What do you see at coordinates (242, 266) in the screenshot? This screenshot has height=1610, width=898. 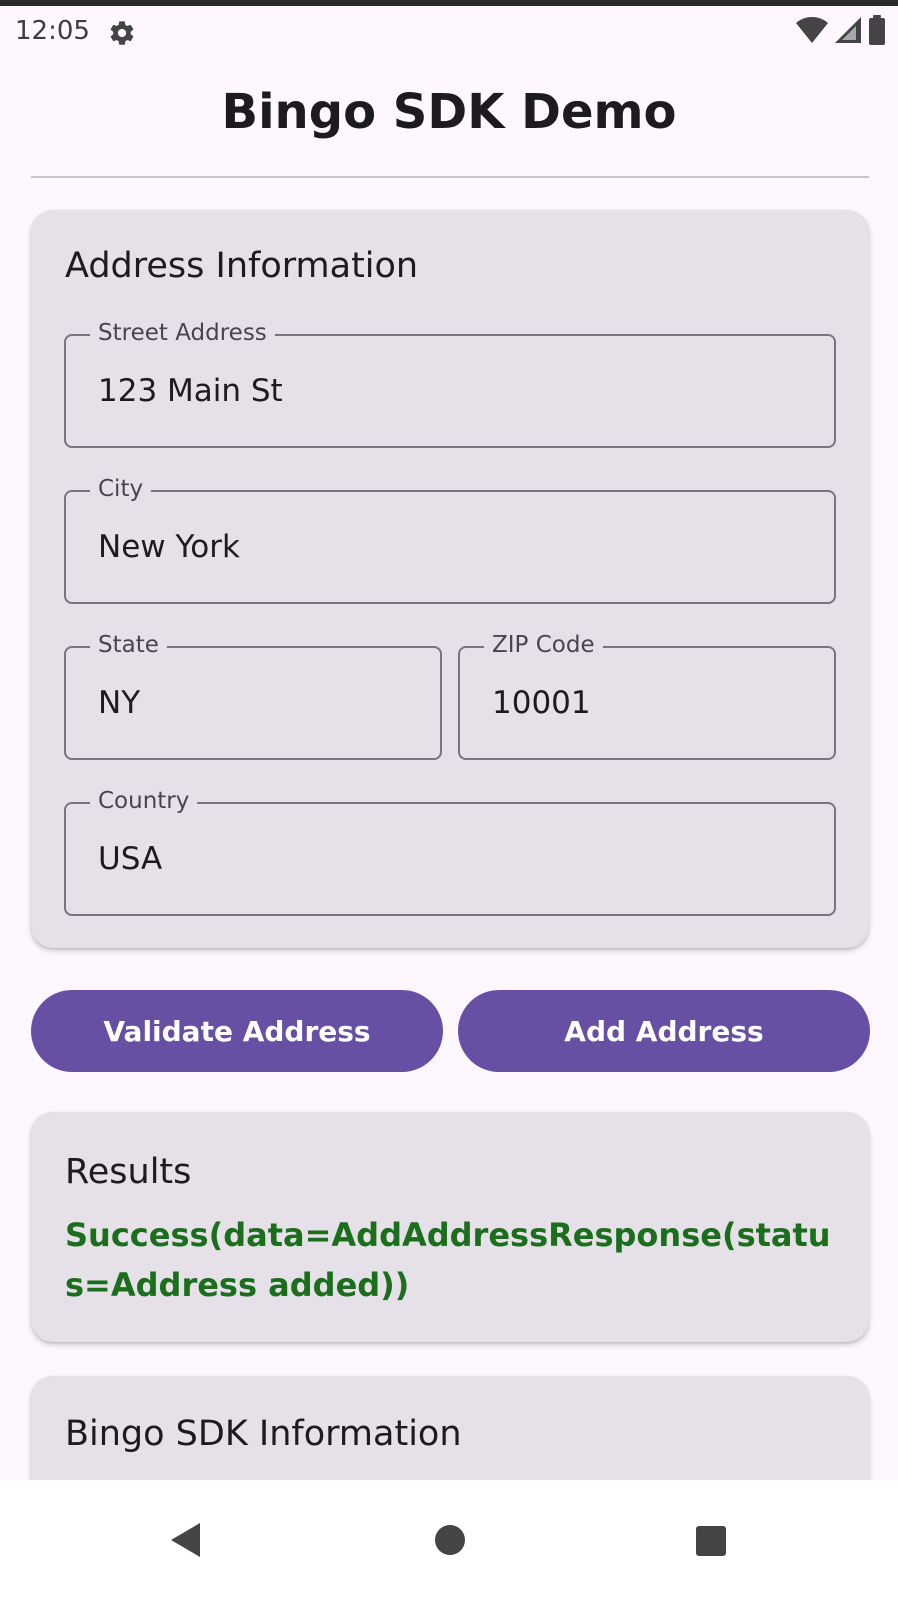 I see `address-card-title: Address Information` at bounding box center [242, 266].